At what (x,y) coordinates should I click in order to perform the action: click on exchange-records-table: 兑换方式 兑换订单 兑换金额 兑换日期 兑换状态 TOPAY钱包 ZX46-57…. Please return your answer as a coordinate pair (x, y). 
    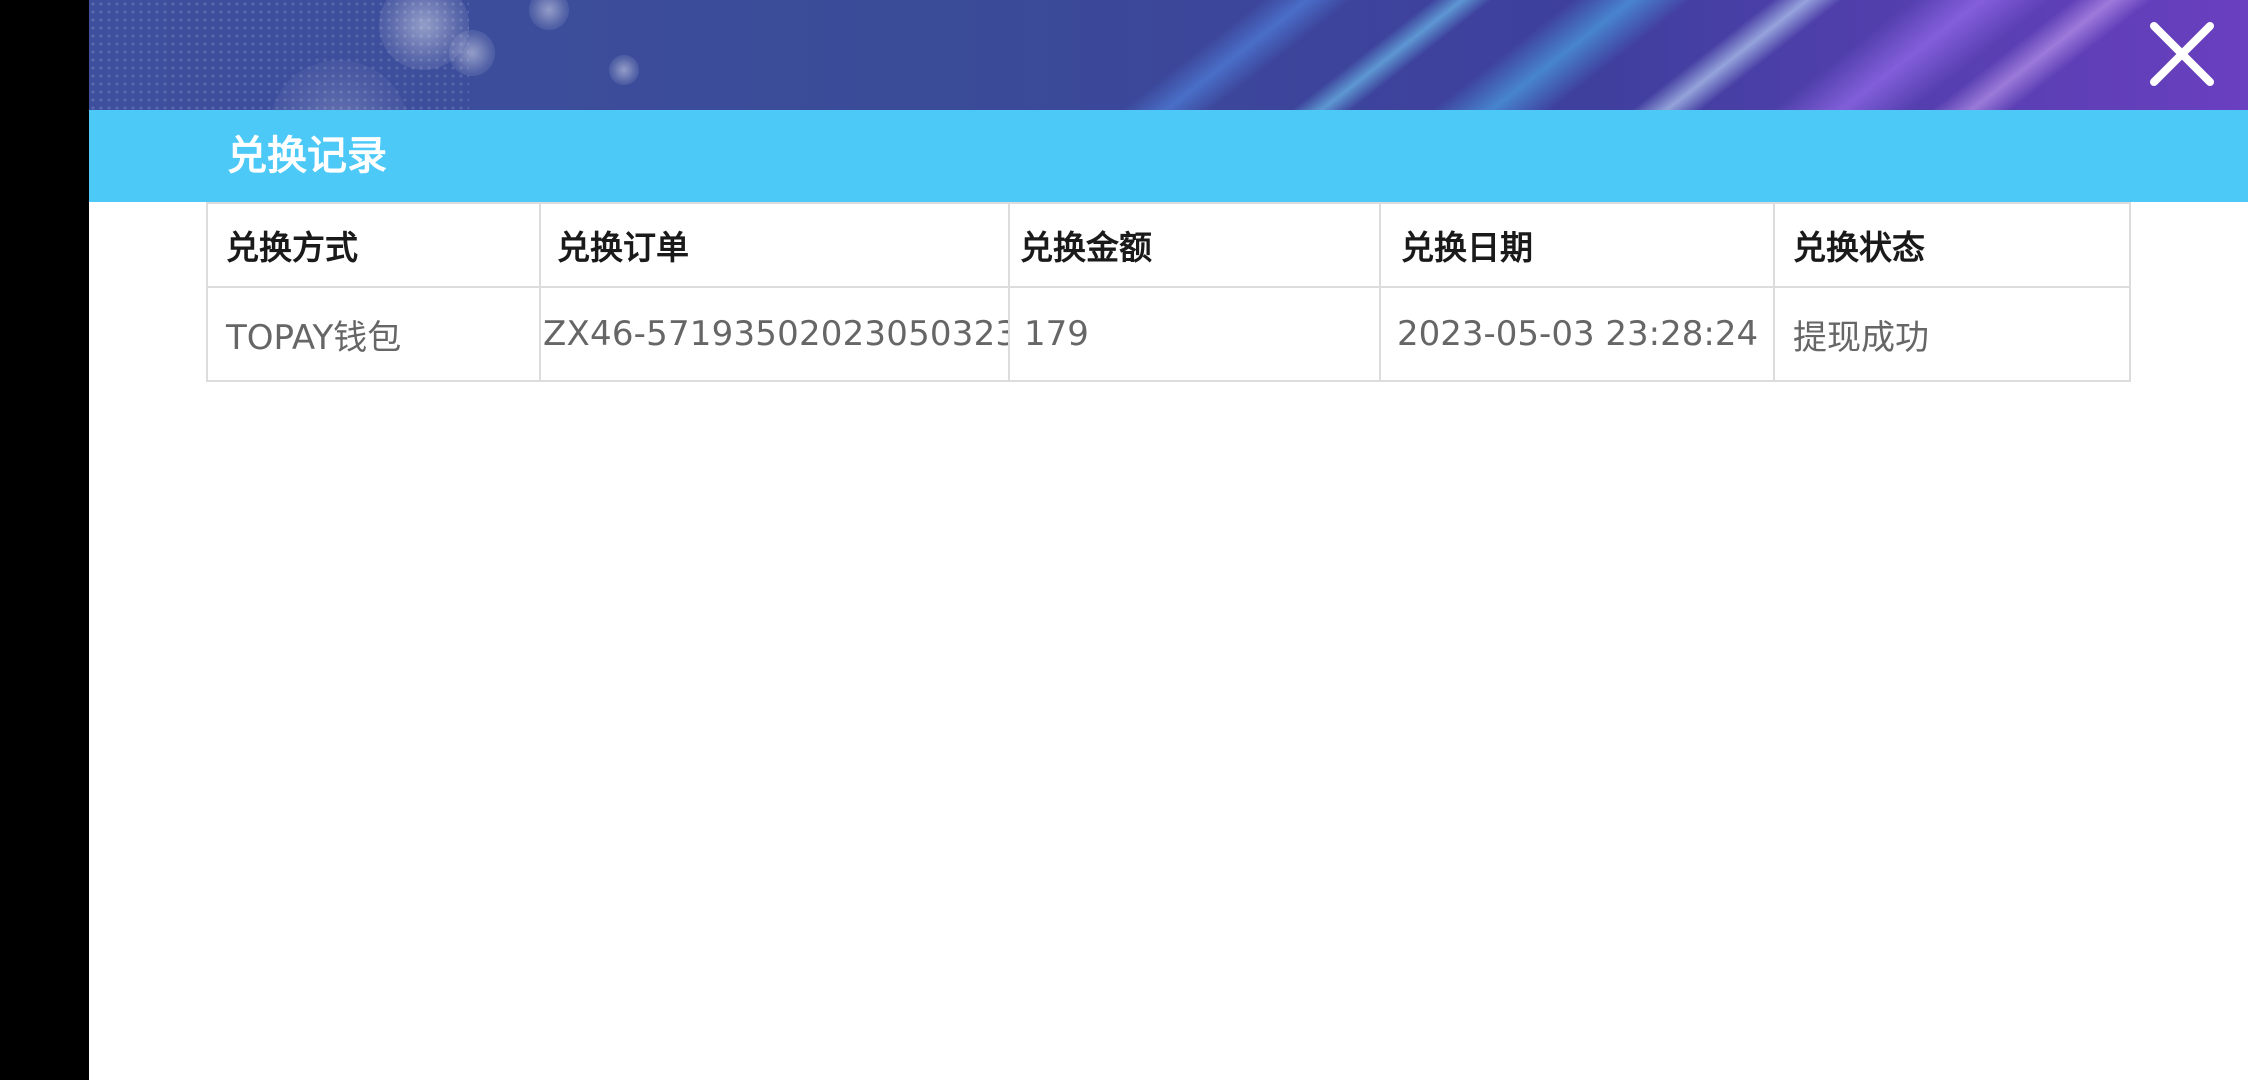
    Looking at the image, I should click on (1168, 292).